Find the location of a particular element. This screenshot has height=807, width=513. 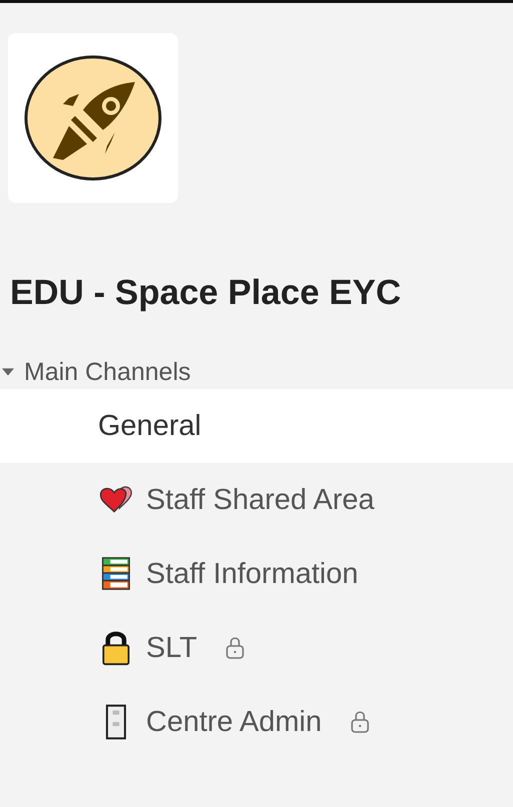

channel-item: Staff Shared Area is located at coordinates (256, 500).